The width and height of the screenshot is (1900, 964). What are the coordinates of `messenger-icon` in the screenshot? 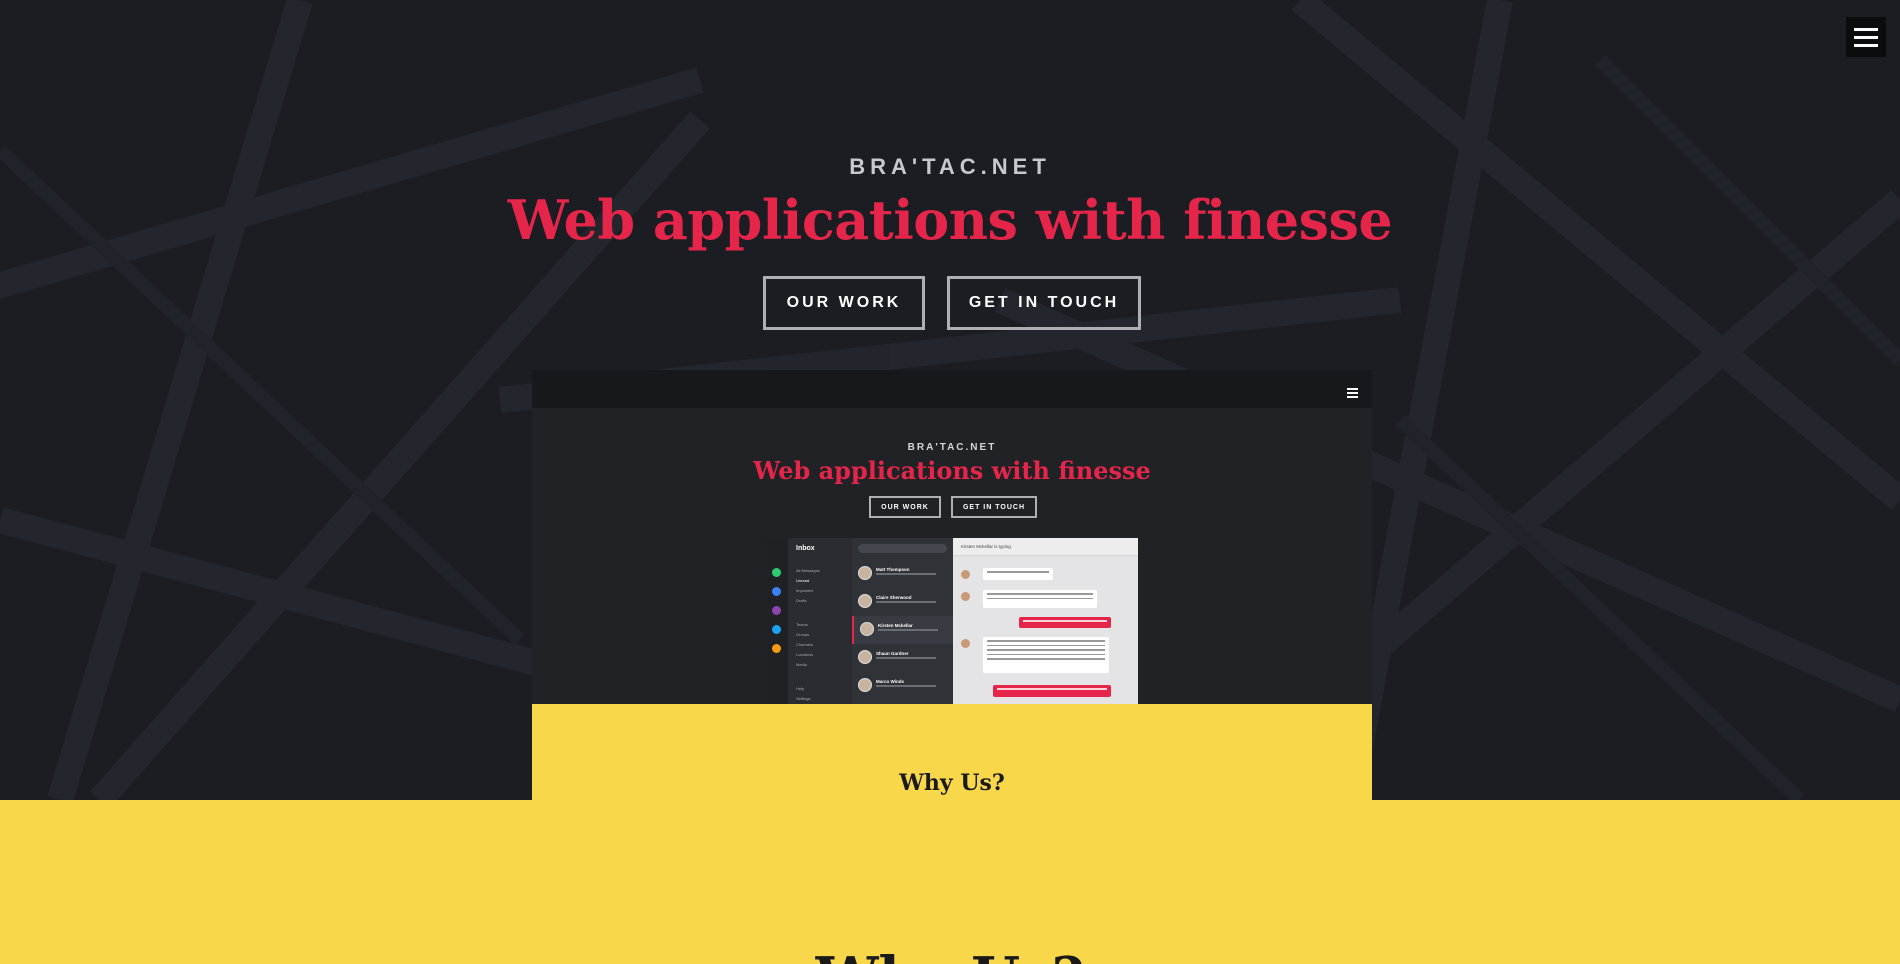 It's located at (776, 591).